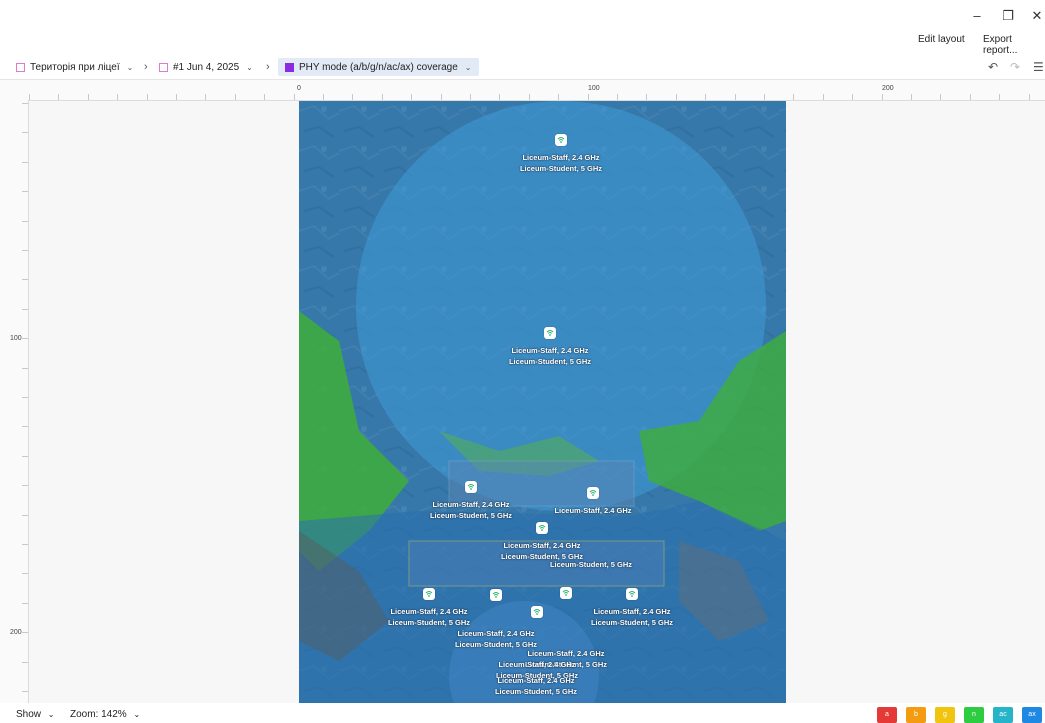 This screenshot has height=723, width=1045. What do you see at coordinates (1008, 16) in the screenshot?
I see `restore-icon: ❐` at bounding box center [1008, 16].